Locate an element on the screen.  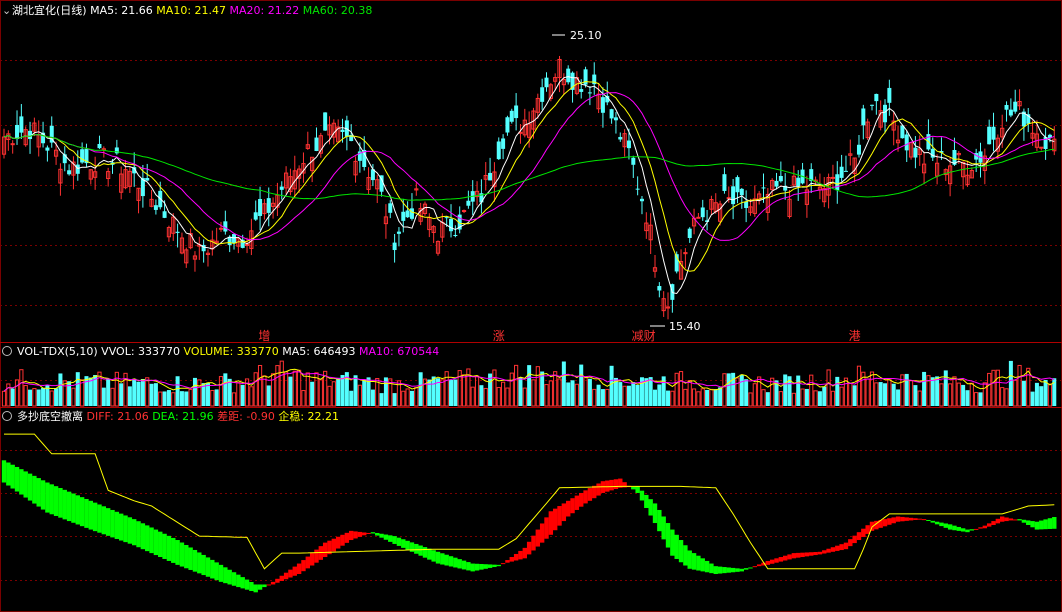
low-label: 15.40 is located at coordinates (685, 326).